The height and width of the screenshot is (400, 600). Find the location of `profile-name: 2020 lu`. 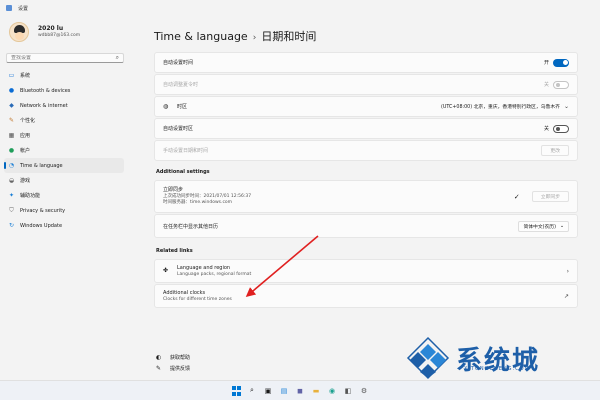

profile-name: 2020 lu is located at coordinates (51, 28).